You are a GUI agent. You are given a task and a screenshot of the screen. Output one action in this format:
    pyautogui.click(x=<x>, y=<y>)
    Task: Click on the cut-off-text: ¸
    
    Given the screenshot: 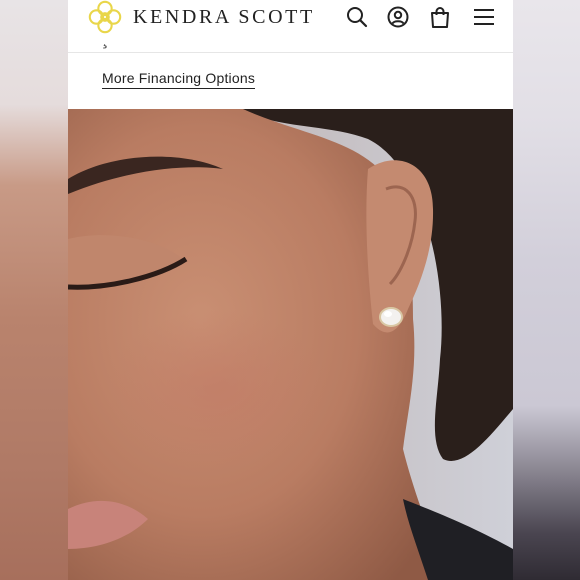 What is the action you would take?
    pyautogui.click(x=106, y=38)
    